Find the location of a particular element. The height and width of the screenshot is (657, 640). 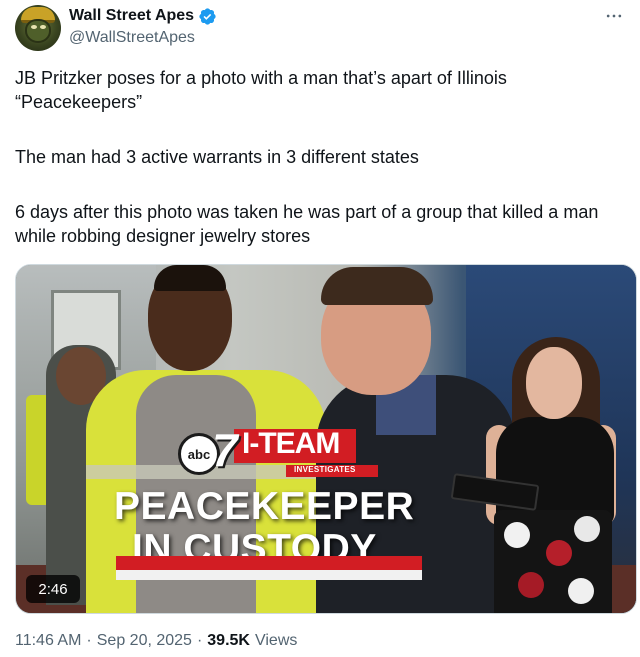

video-duration: 2:46 is located at coordinates (53, 589).